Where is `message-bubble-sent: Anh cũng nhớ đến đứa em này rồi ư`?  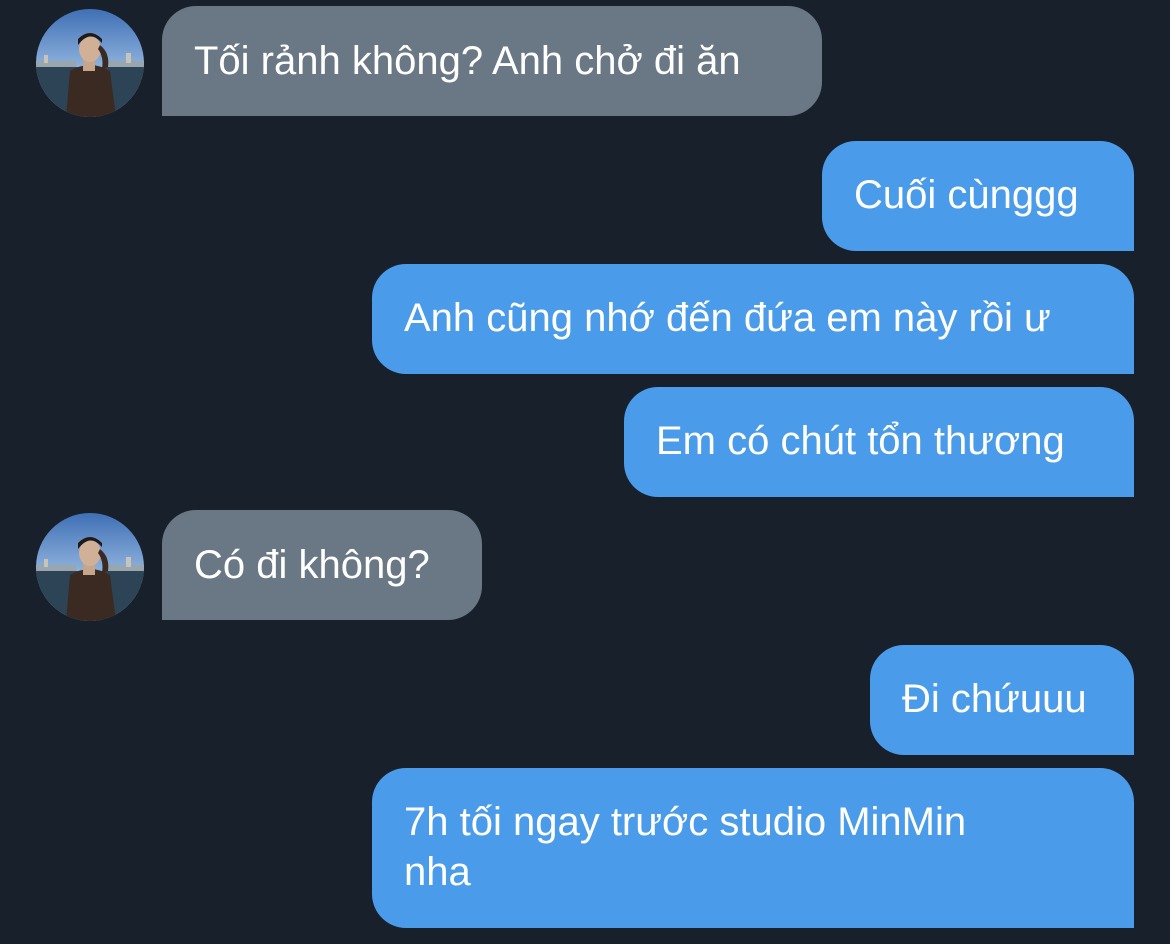
message-bubble-sent: Anh cũng nhớ đến đứa em này rồi ư is located at coordinates (753, 319).